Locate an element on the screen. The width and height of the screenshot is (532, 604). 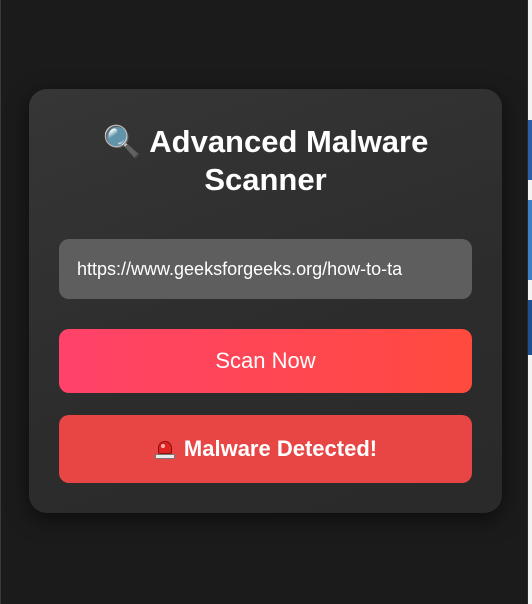
window-border-left is located at coordinates (0, 302).